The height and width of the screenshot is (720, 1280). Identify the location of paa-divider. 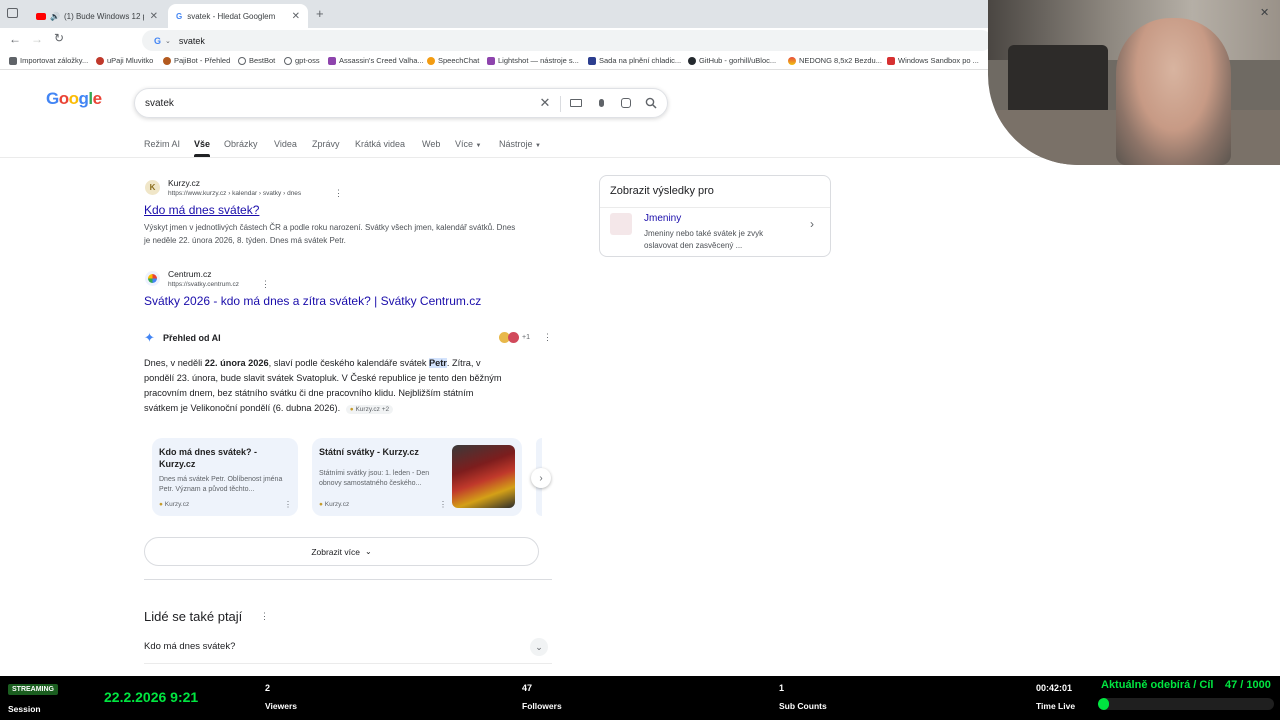
(348, 663).